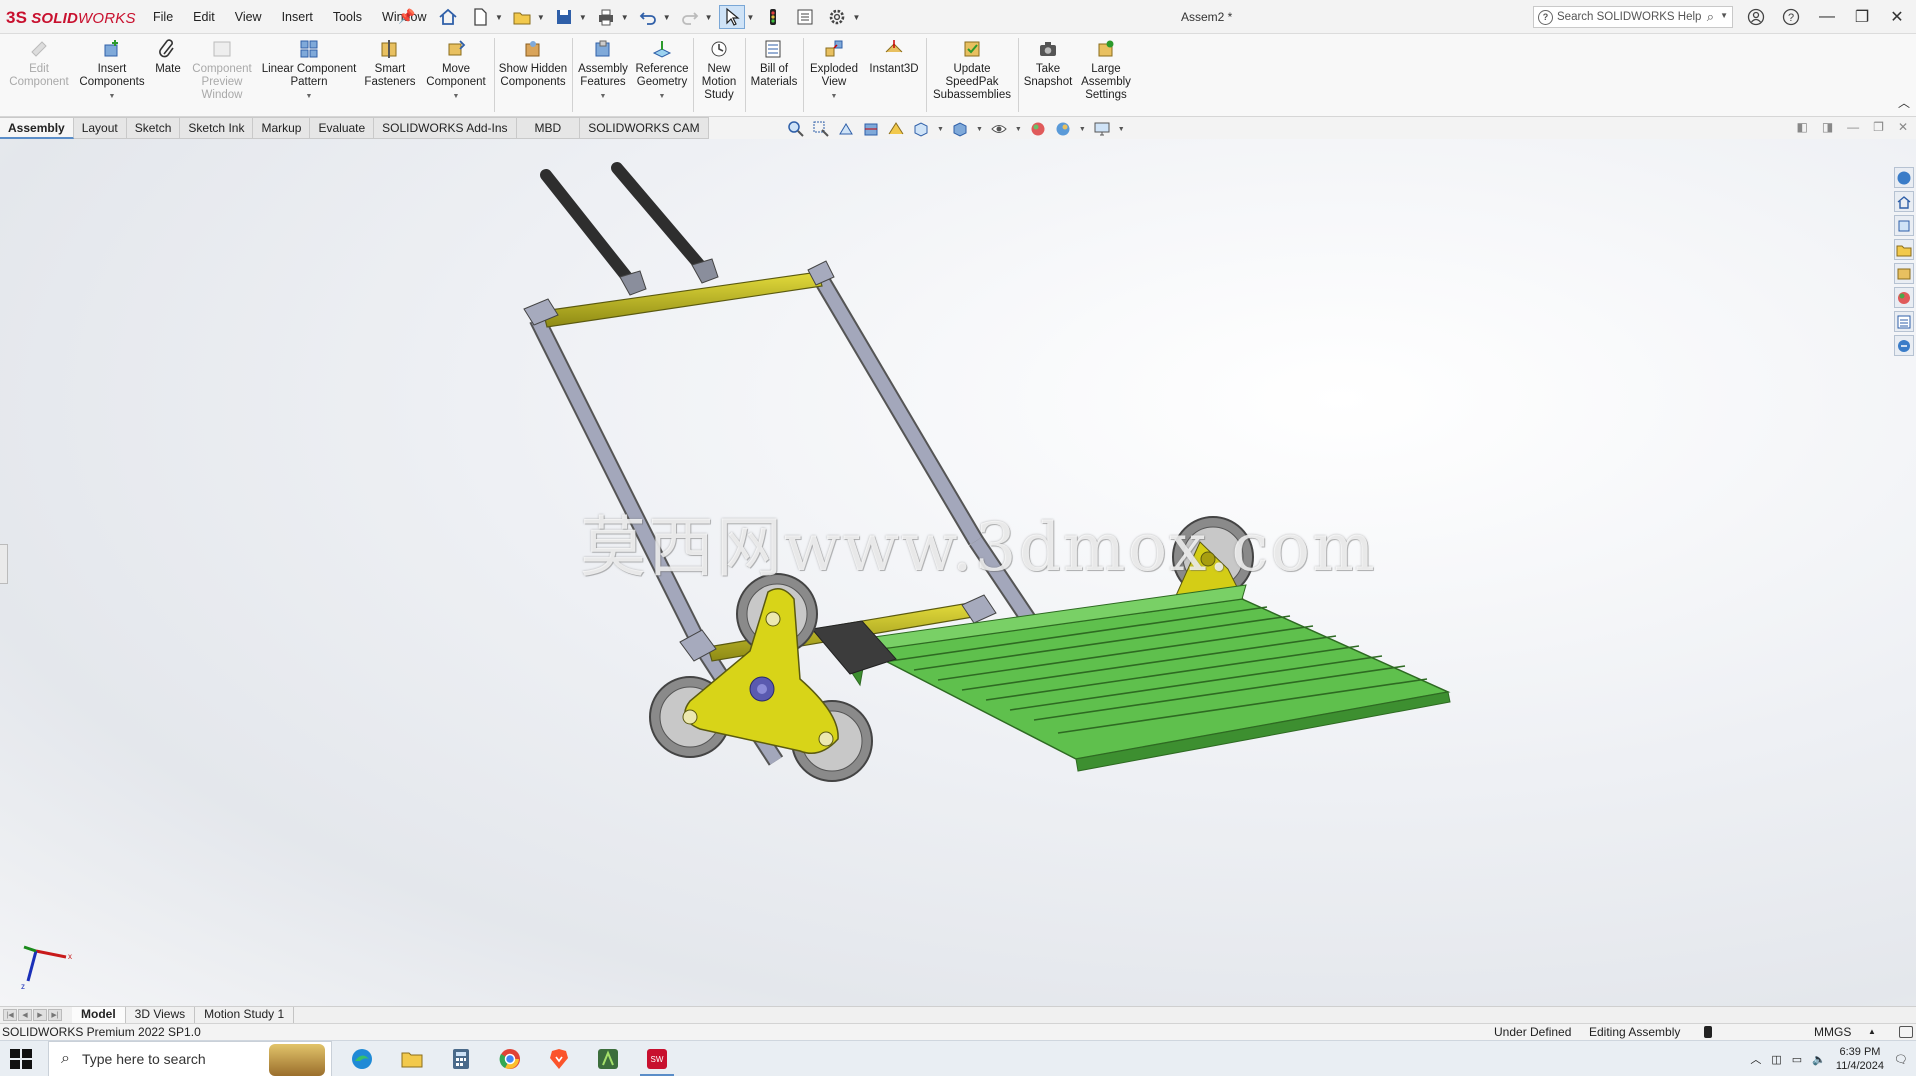 Image resolution: width=1916 pixels, height=1076 pixels. Describe the element at coordinates (153, 128) in the screenshot. I see `tab-sketch: Sketch` at that location.